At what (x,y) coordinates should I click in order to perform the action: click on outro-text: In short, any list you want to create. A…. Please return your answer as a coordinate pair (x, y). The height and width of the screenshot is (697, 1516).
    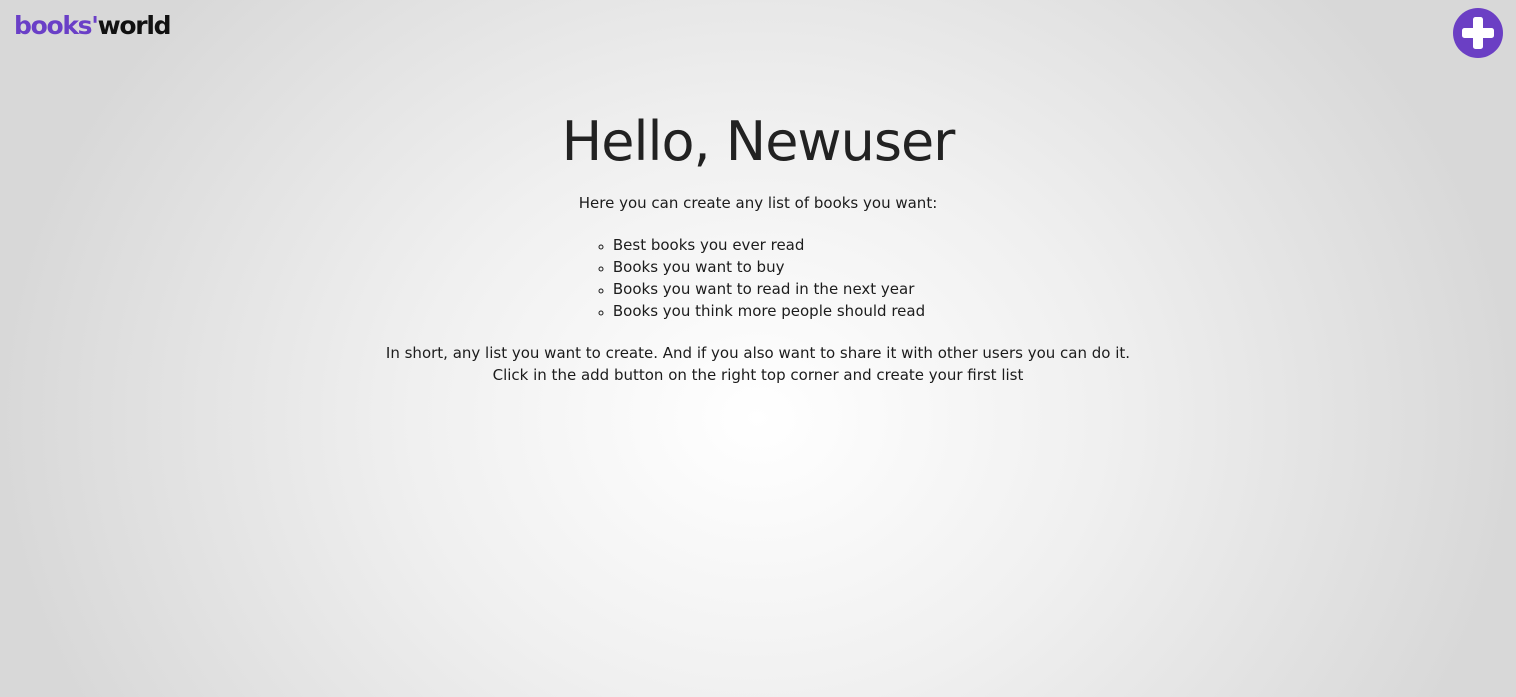
    Looking at the image, I should click on (758, 364).